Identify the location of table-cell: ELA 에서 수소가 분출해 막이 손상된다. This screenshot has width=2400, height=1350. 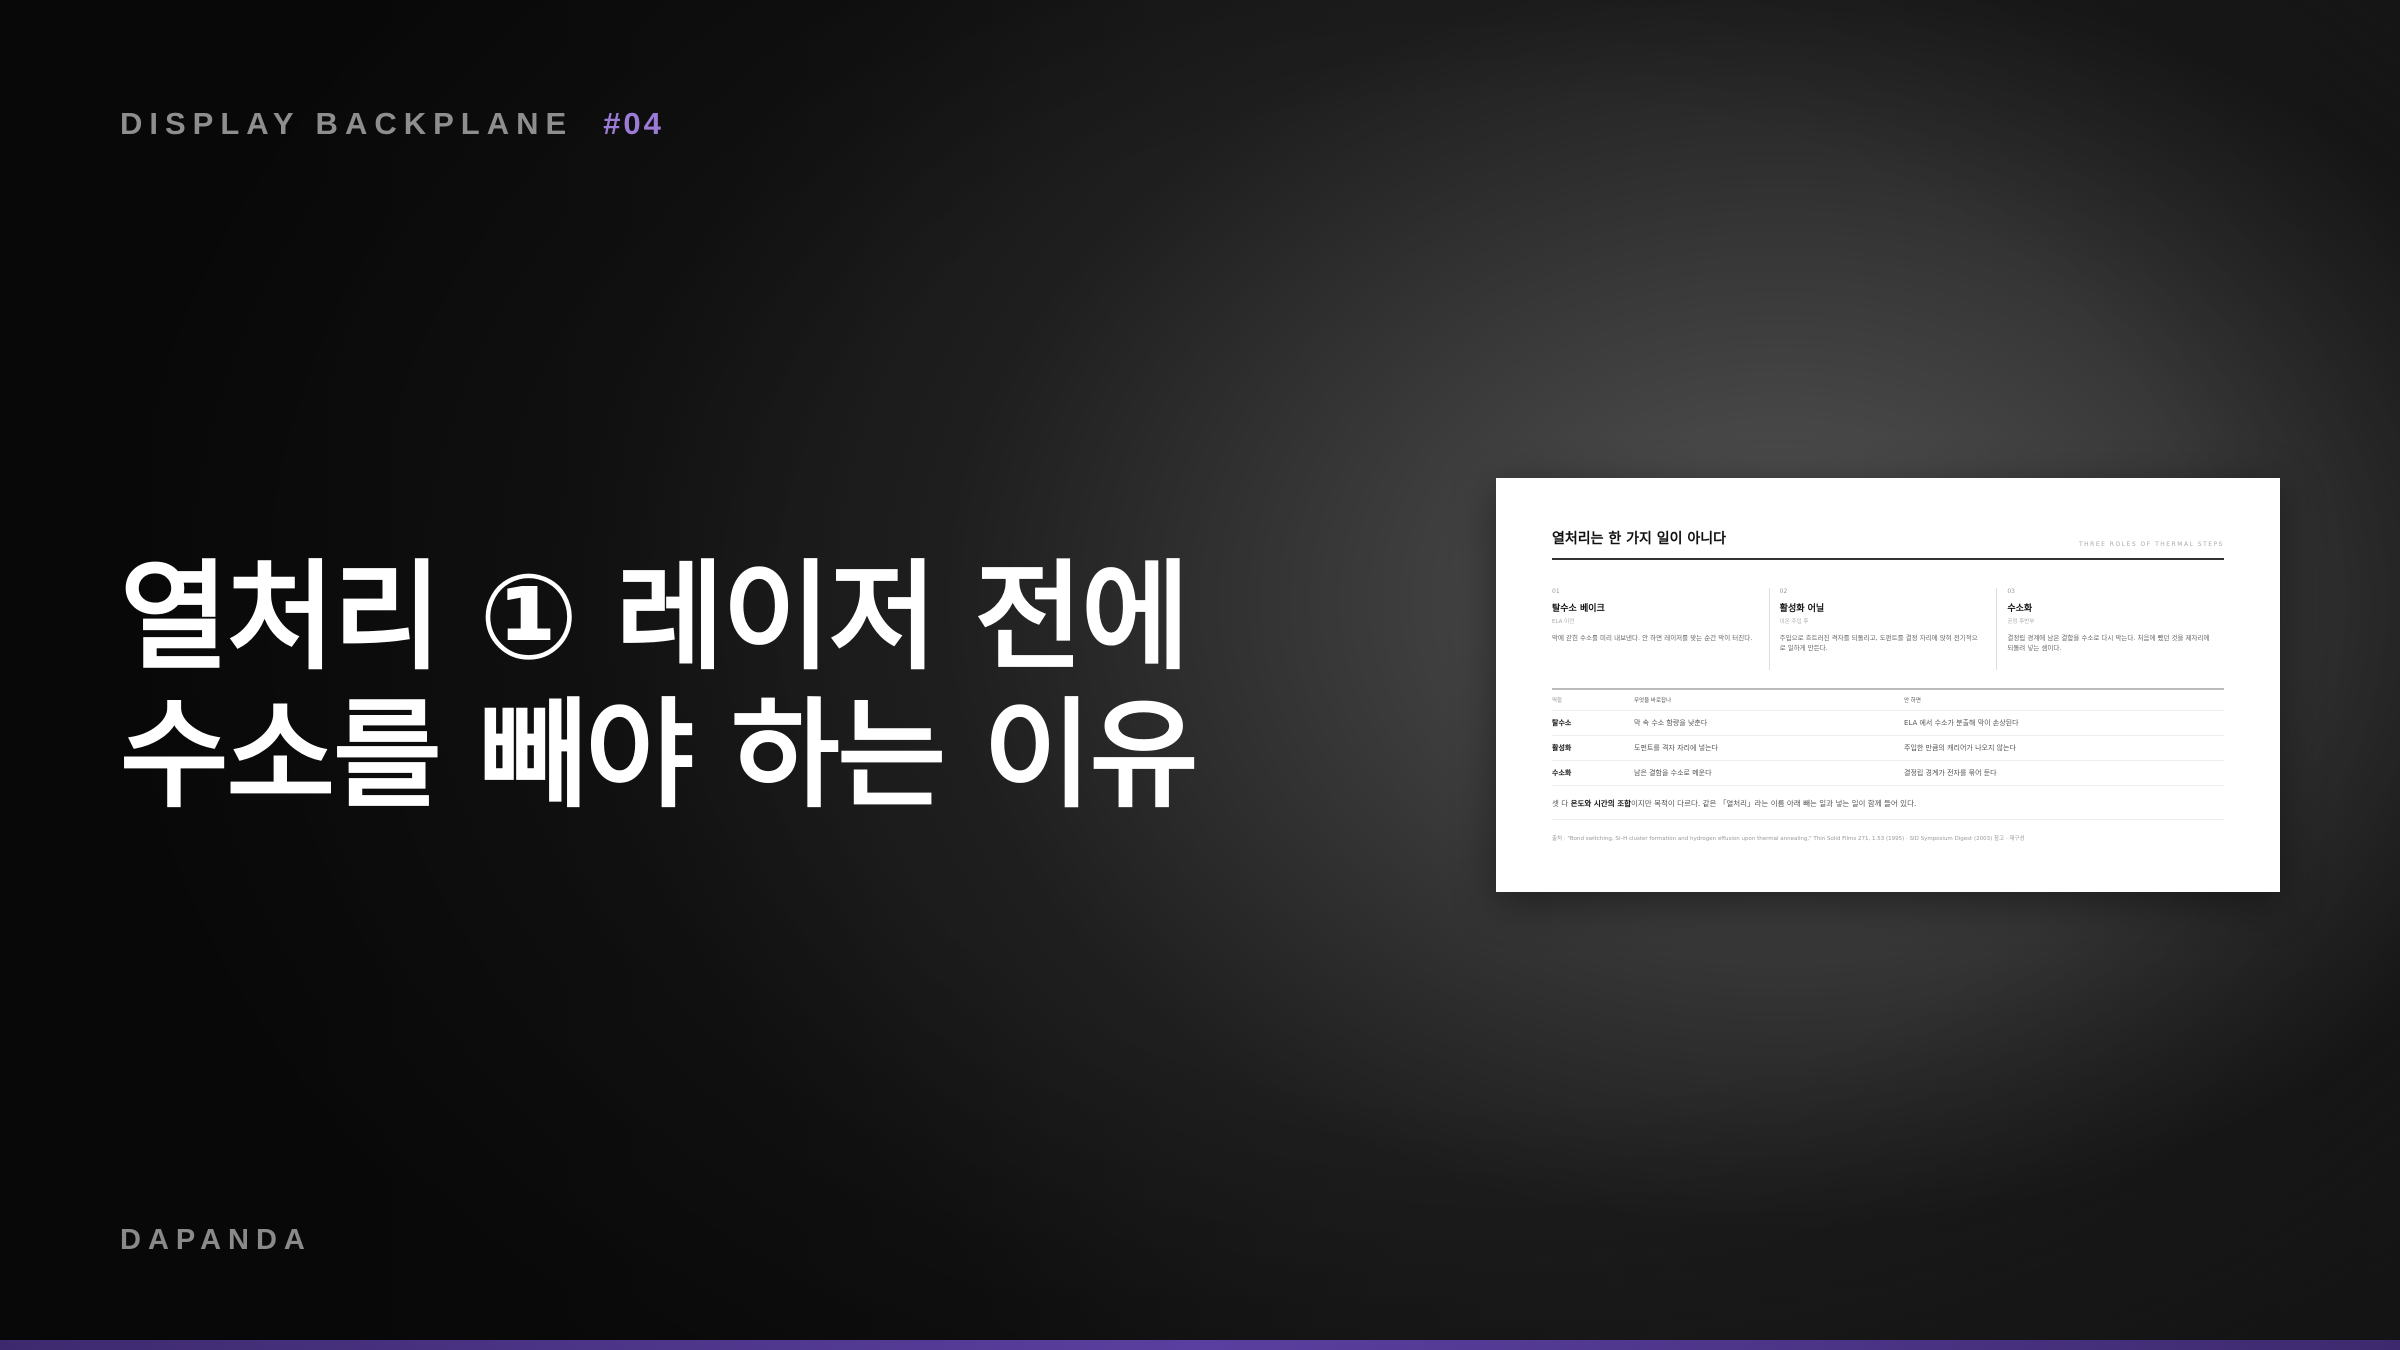
(1961, 723).